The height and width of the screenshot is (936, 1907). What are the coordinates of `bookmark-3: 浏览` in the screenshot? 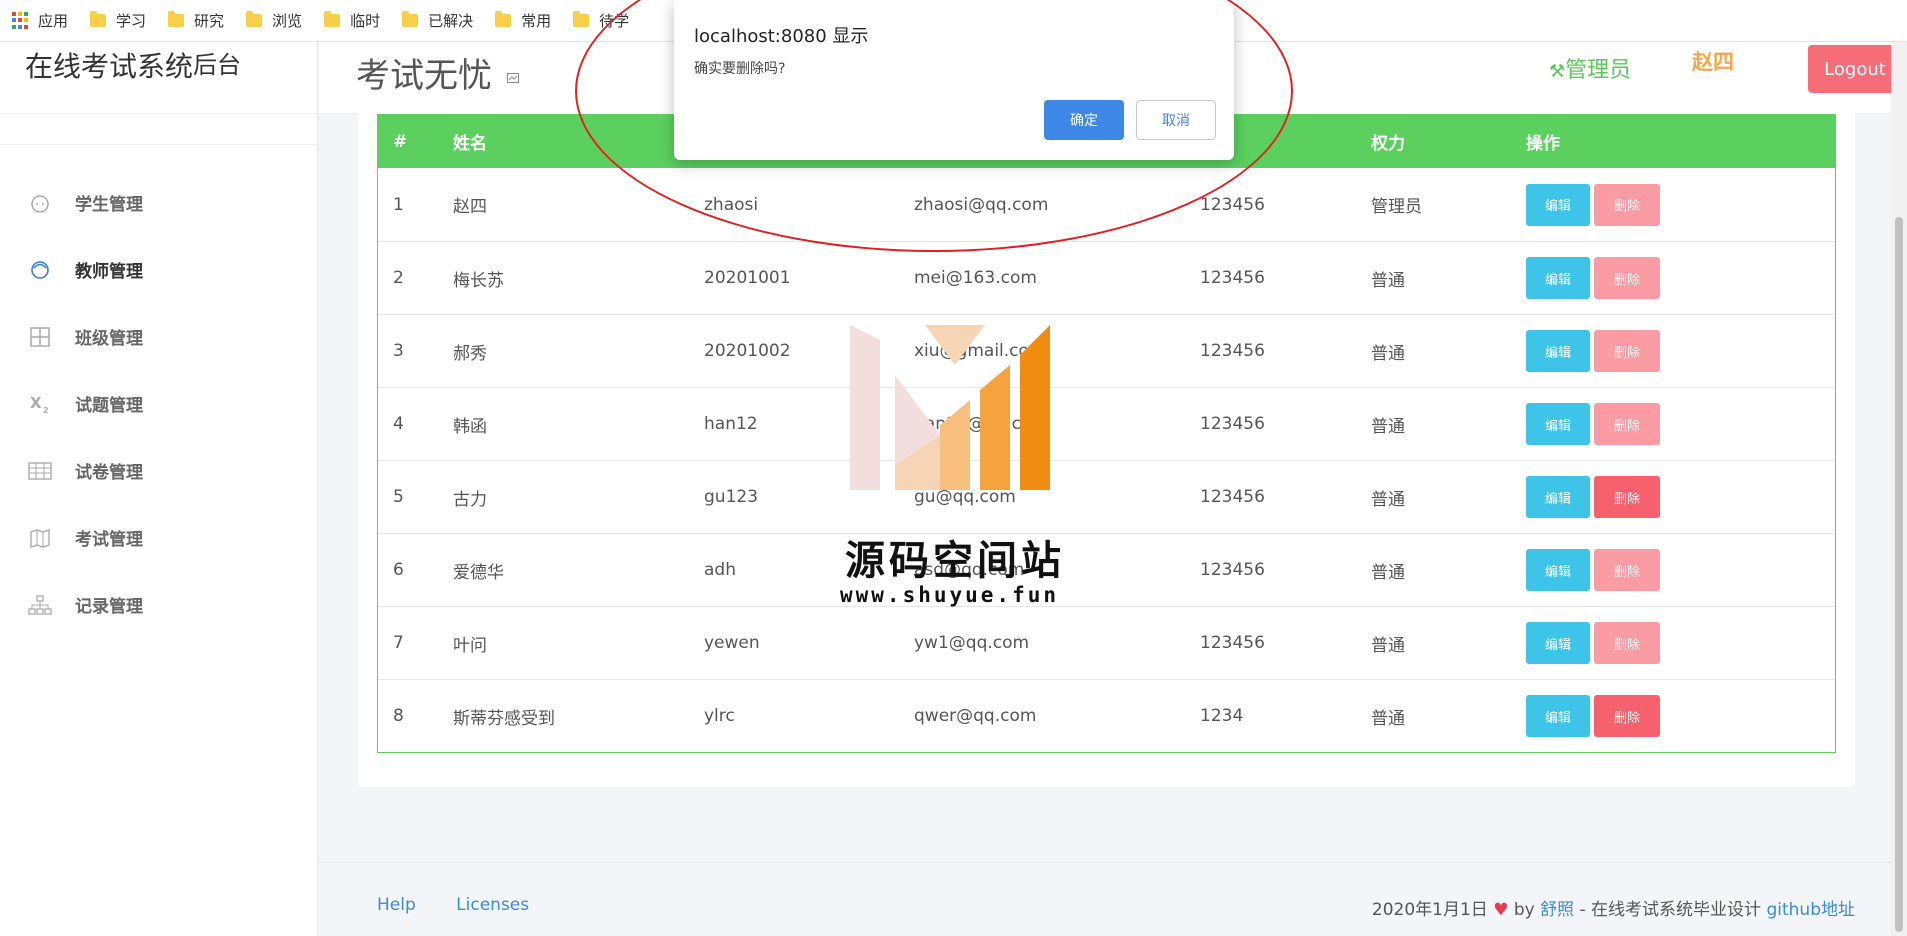 It's located at (274, 20).